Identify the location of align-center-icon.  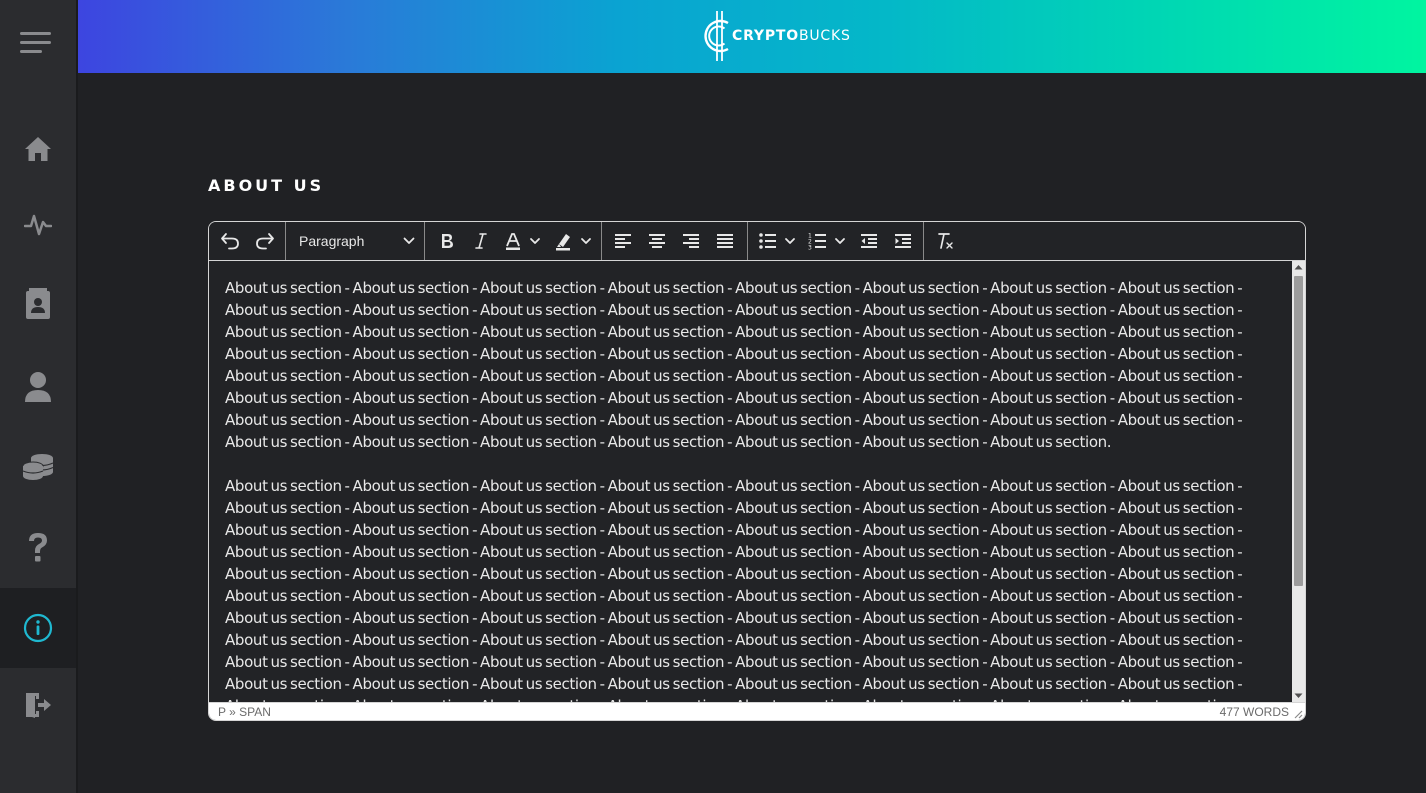
(657, 241).